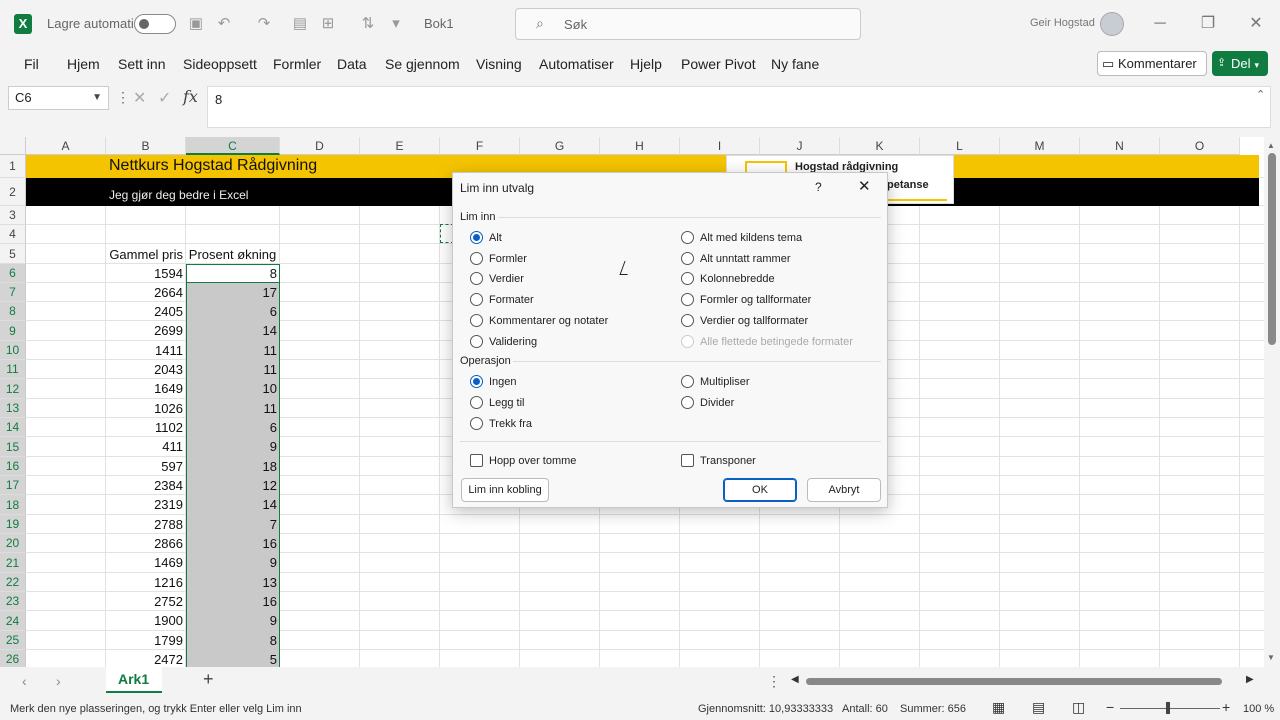  Describe the element at coordinates (13, 292) in the screenshot. I see `row-header: 7` at that location.